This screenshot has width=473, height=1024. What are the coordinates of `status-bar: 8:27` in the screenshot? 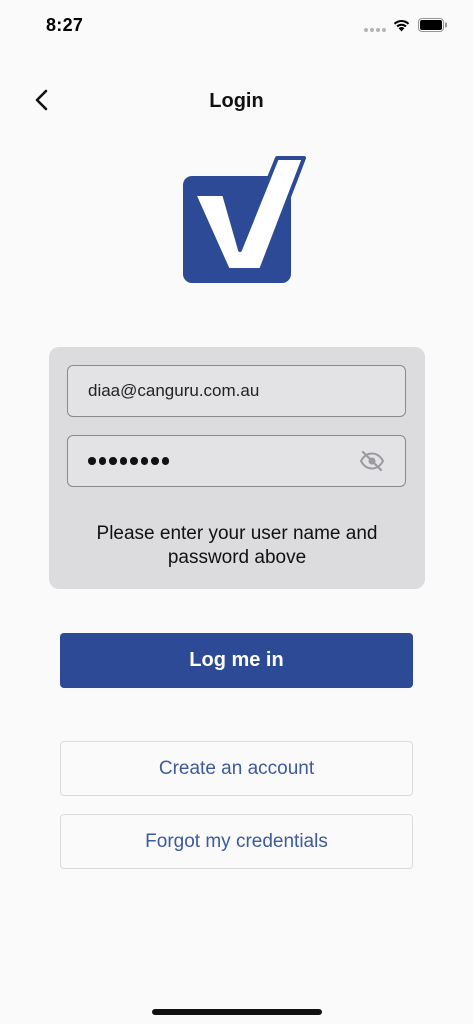 It's located at (236, 27).